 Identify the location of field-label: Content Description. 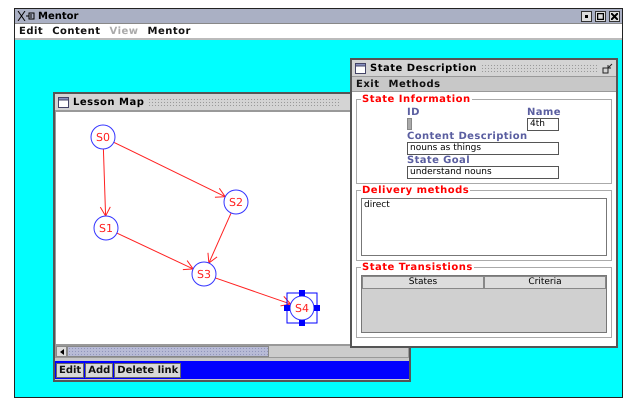
(468, 136).